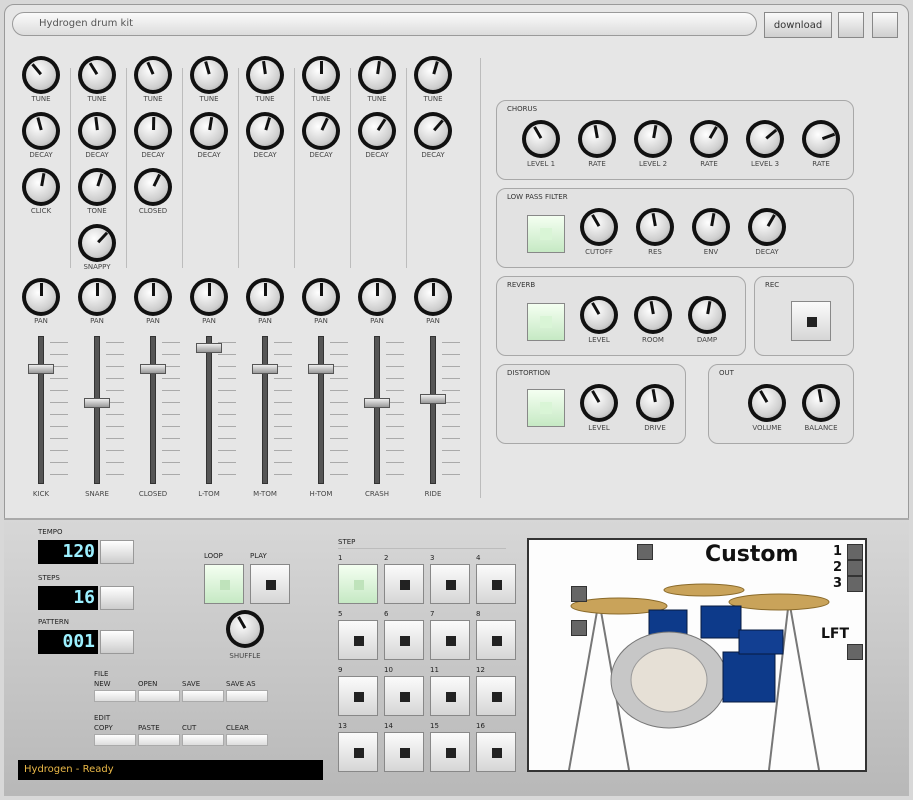 The width and height of the screenshot is (913, 800). I want to click on rec-button, so click(811, 321).